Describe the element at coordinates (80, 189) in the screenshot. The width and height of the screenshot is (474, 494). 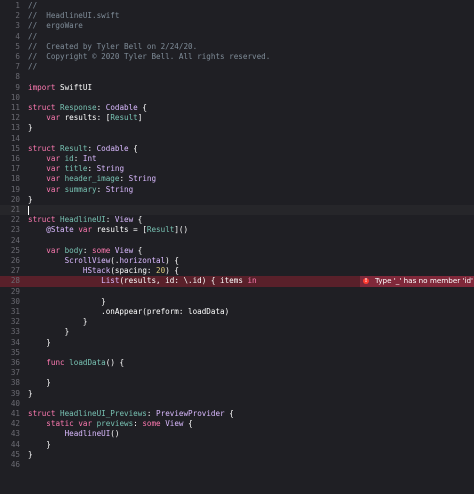
I see `code-token: summary` at that location.